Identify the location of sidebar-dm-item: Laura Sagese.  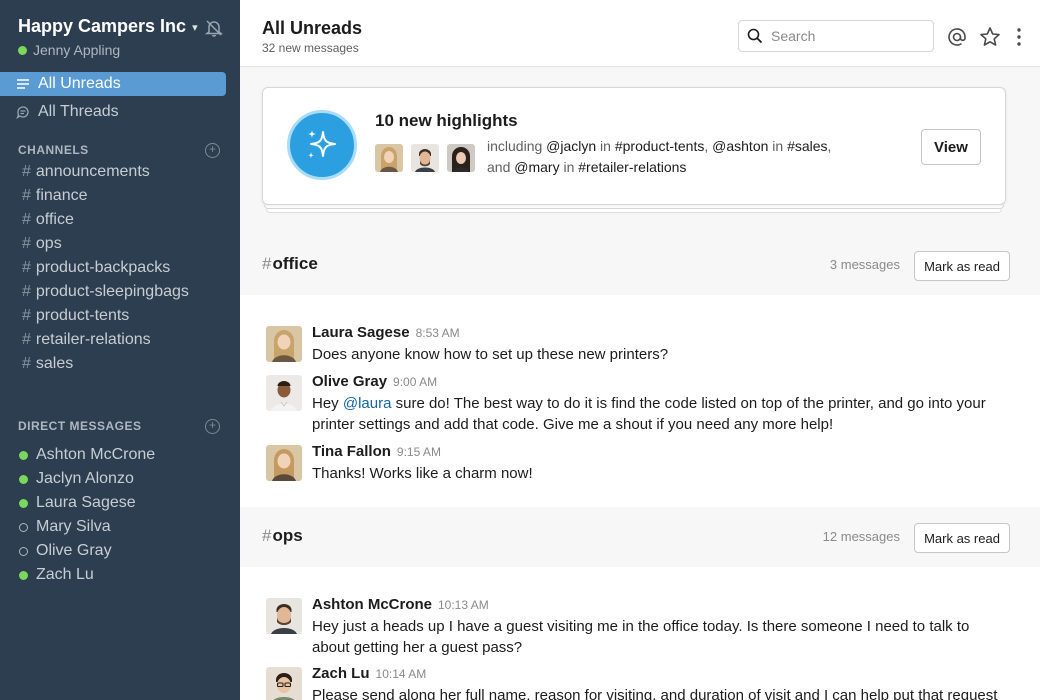
(120, 503).